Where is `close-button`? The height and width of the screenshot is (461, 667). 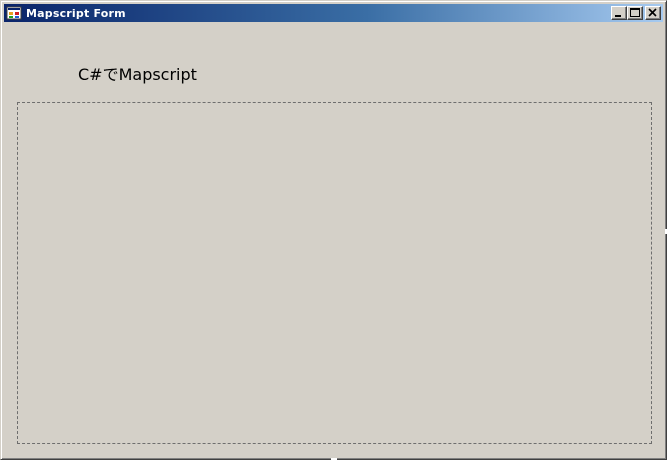
close-button is located at coordinates (653, 13).